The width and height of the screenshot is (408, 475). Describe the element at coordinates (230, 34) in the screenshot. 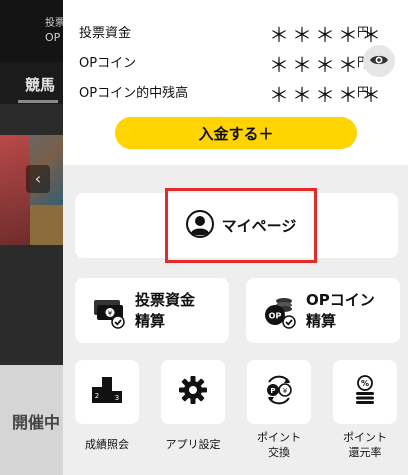

I see `balance-row-vote-funds: 投票資金 ＊＊＊＊＊ 円` at that location.